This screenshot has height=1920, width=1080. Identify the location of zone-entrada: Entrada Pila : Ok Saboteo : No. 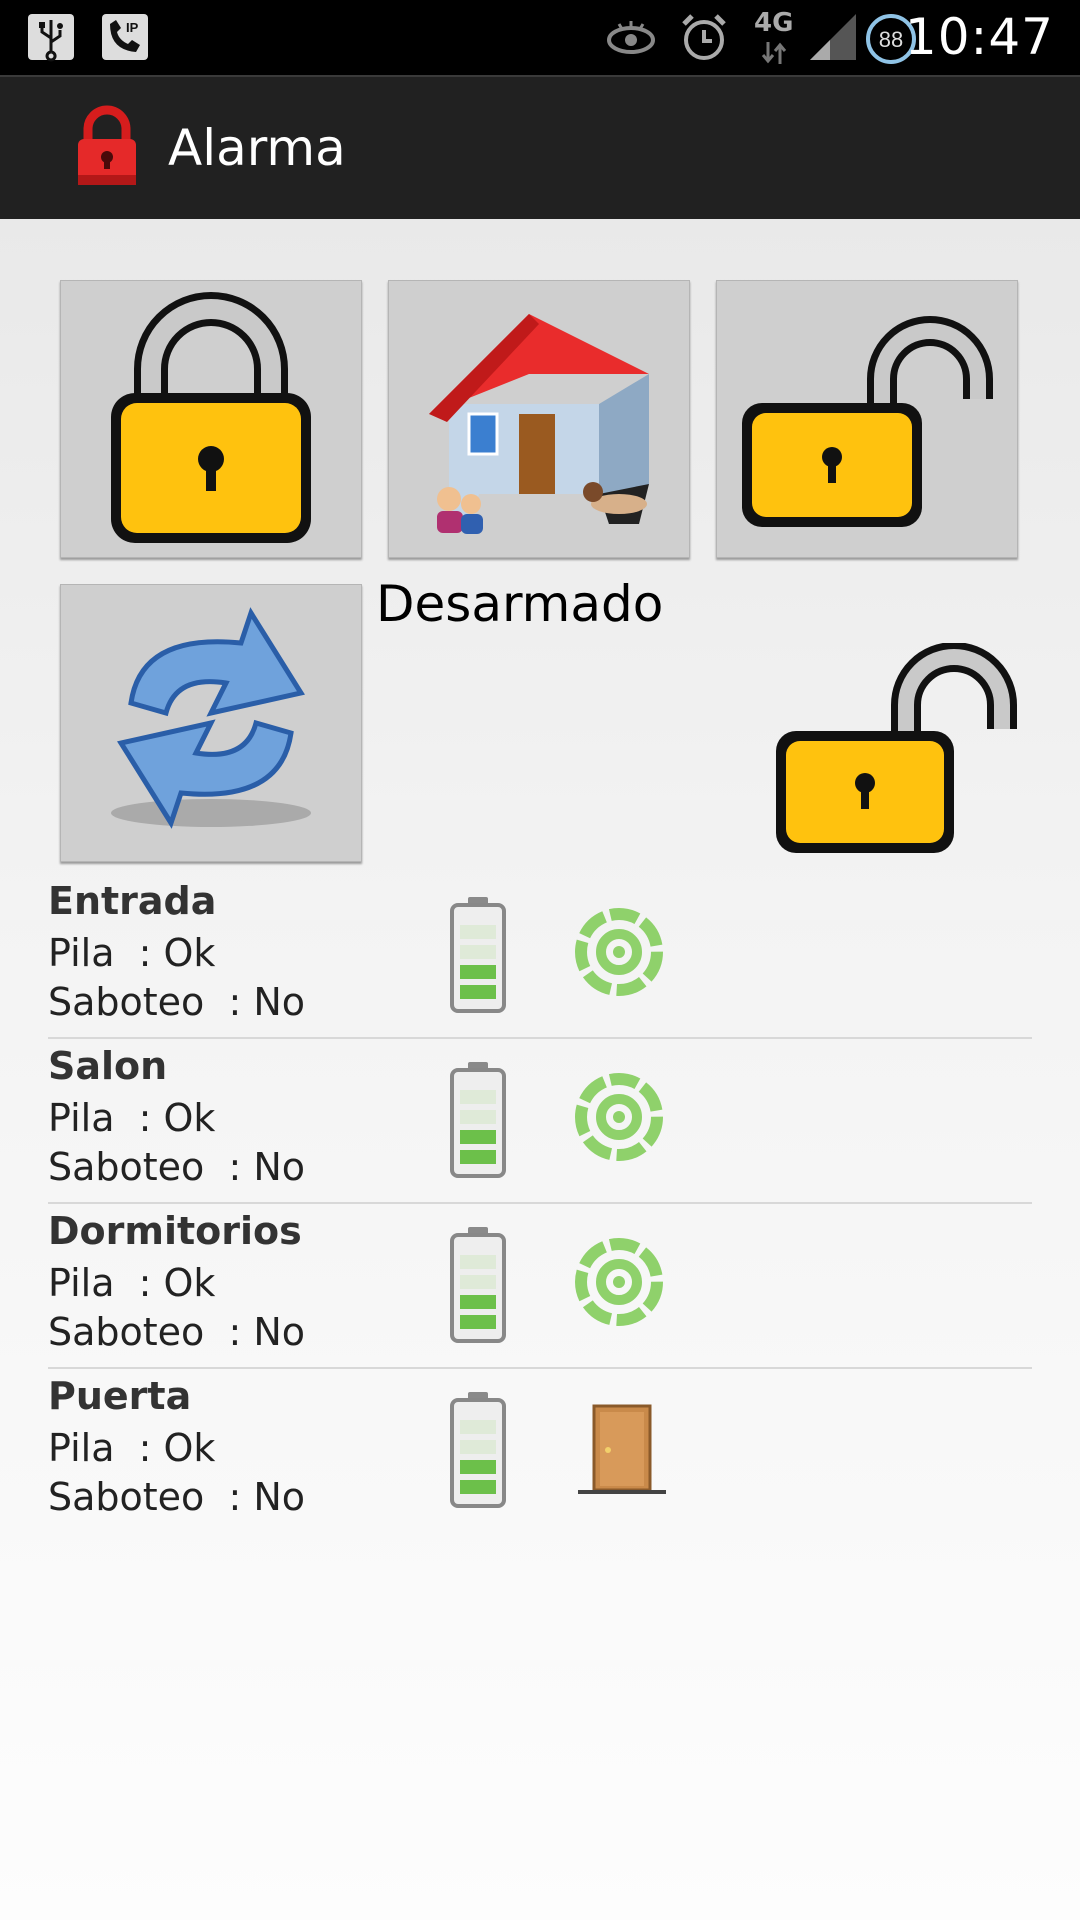
(540, 961).